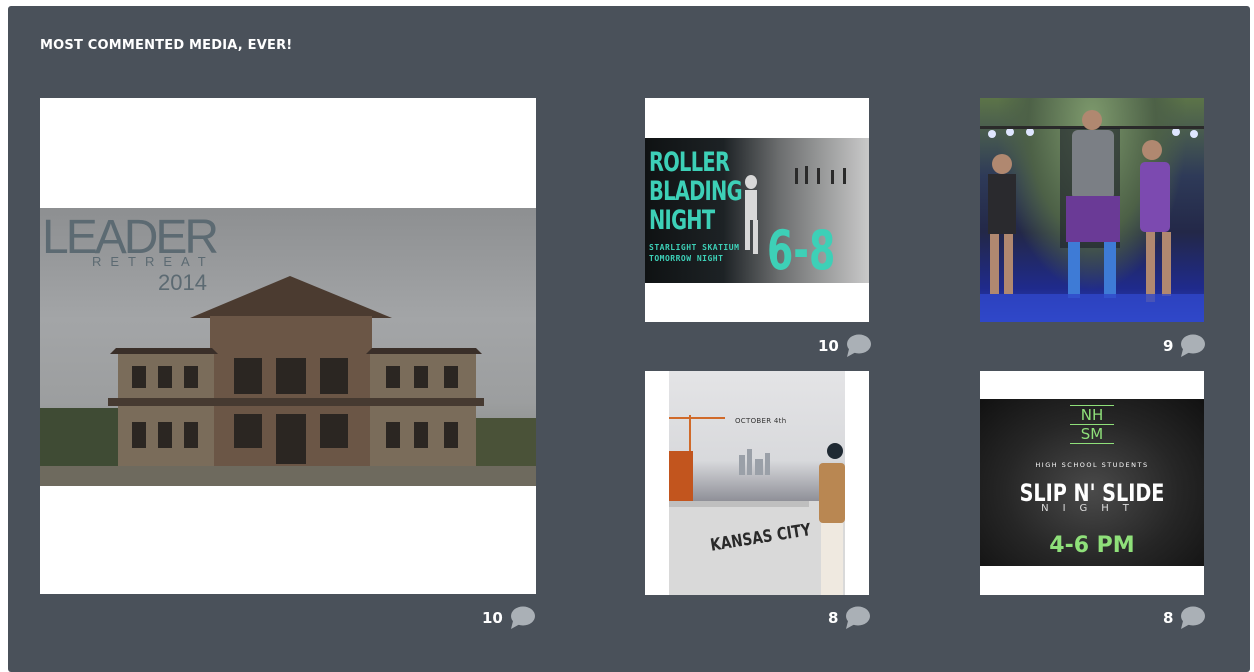  What do you see at coordinates (508, 618) in the screenshot?
I see `comment-count-leader: 10` at bounding box center [508, 618].